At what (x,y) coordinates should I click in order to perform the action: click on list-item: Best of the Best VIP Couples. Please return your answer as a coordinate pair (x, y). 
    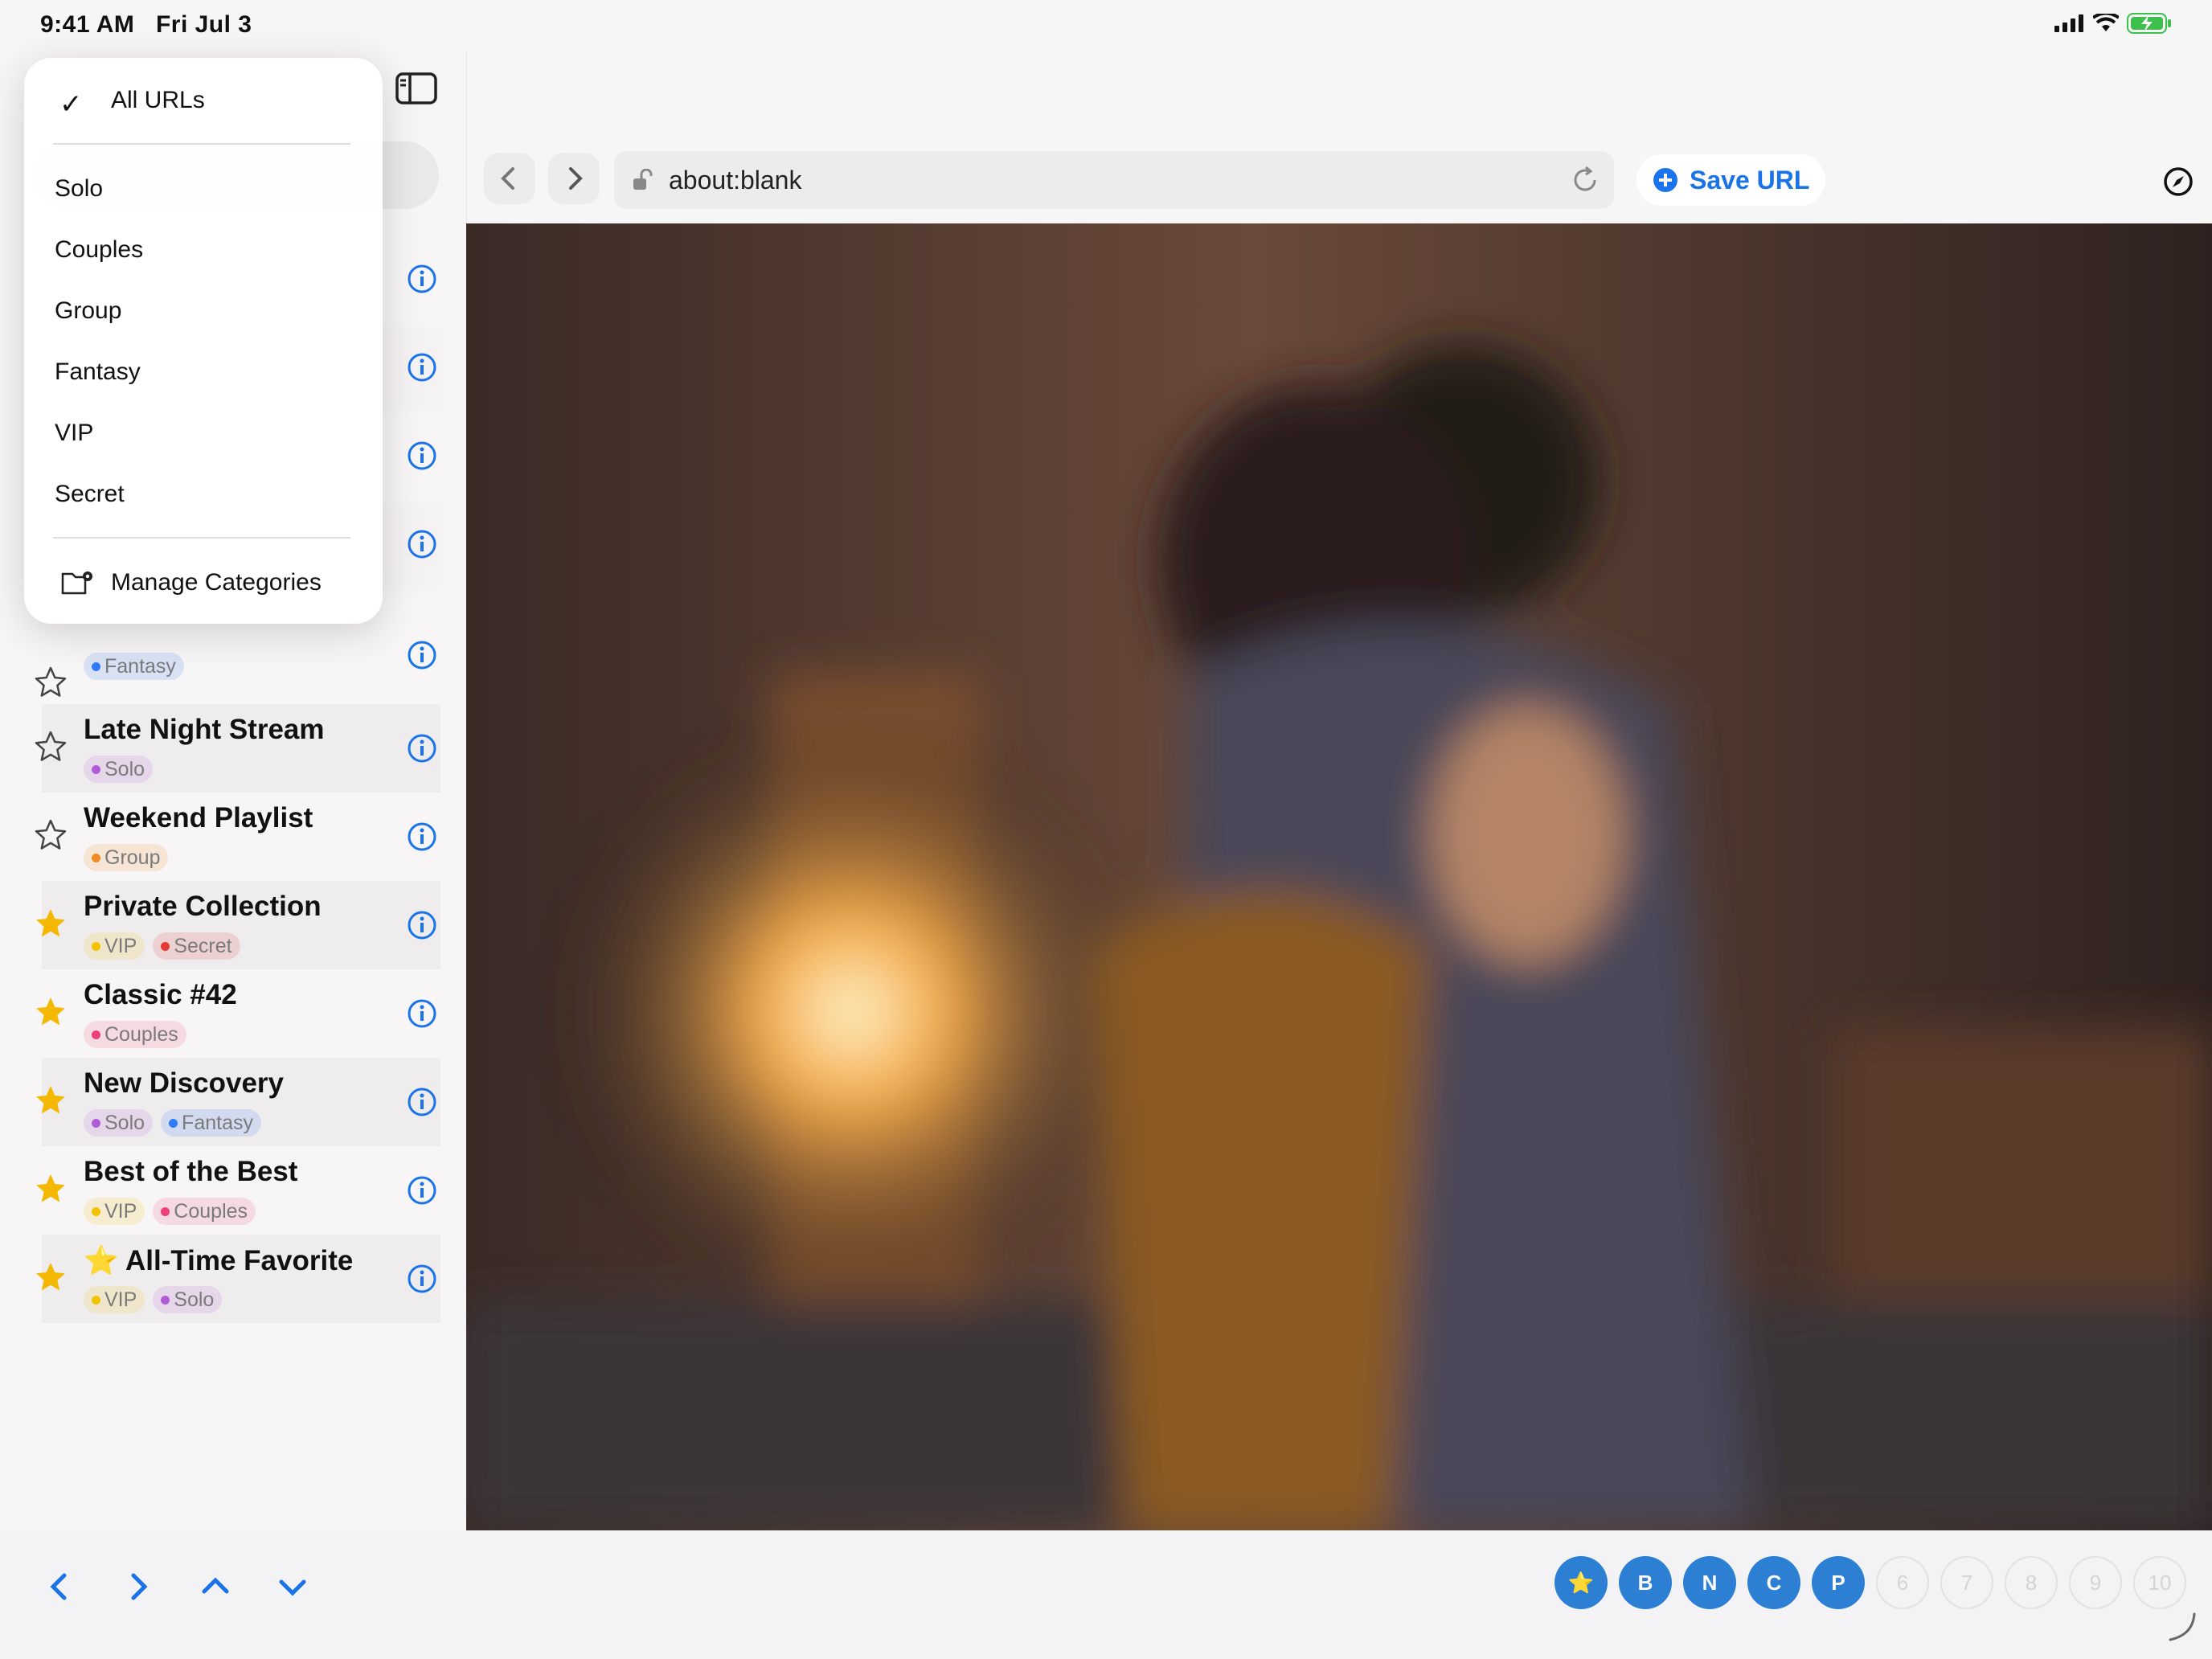
    Looking at the image, I should click on (238, 1190).